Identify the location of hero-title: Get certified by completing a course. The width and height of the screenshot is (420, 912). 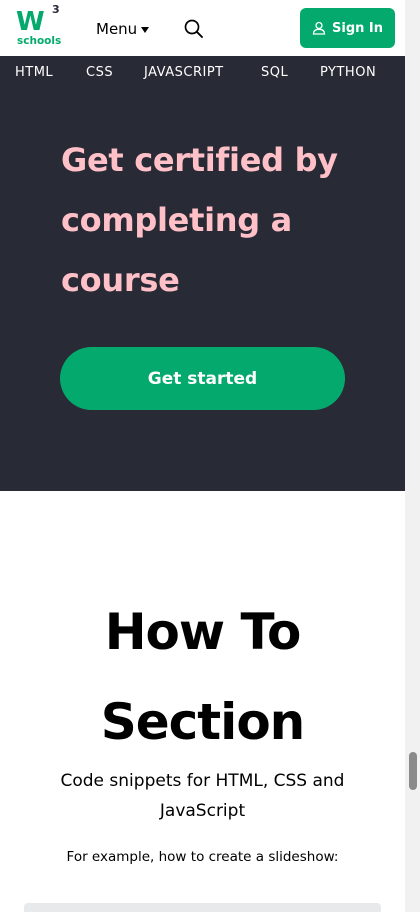
(199, 220).